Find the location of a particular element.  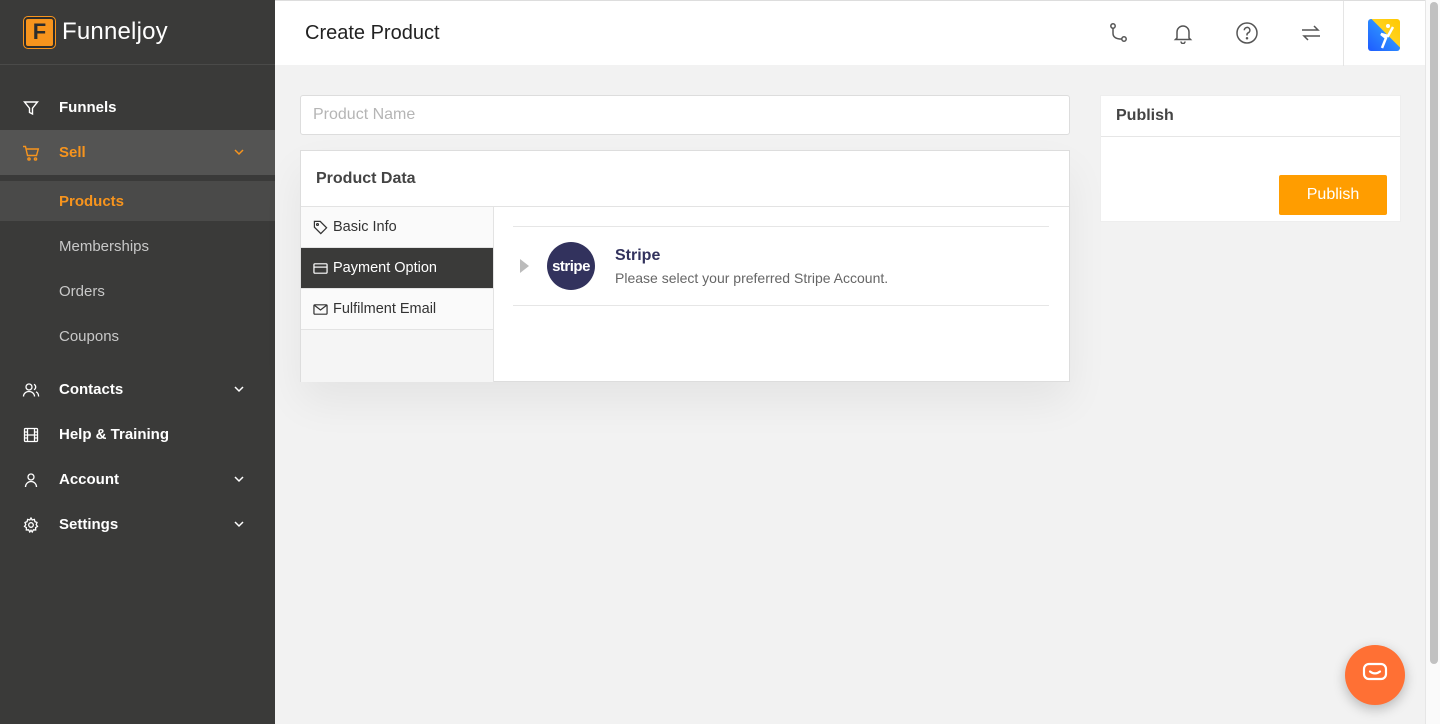

help-icon is located at coordinates (1247, 33).